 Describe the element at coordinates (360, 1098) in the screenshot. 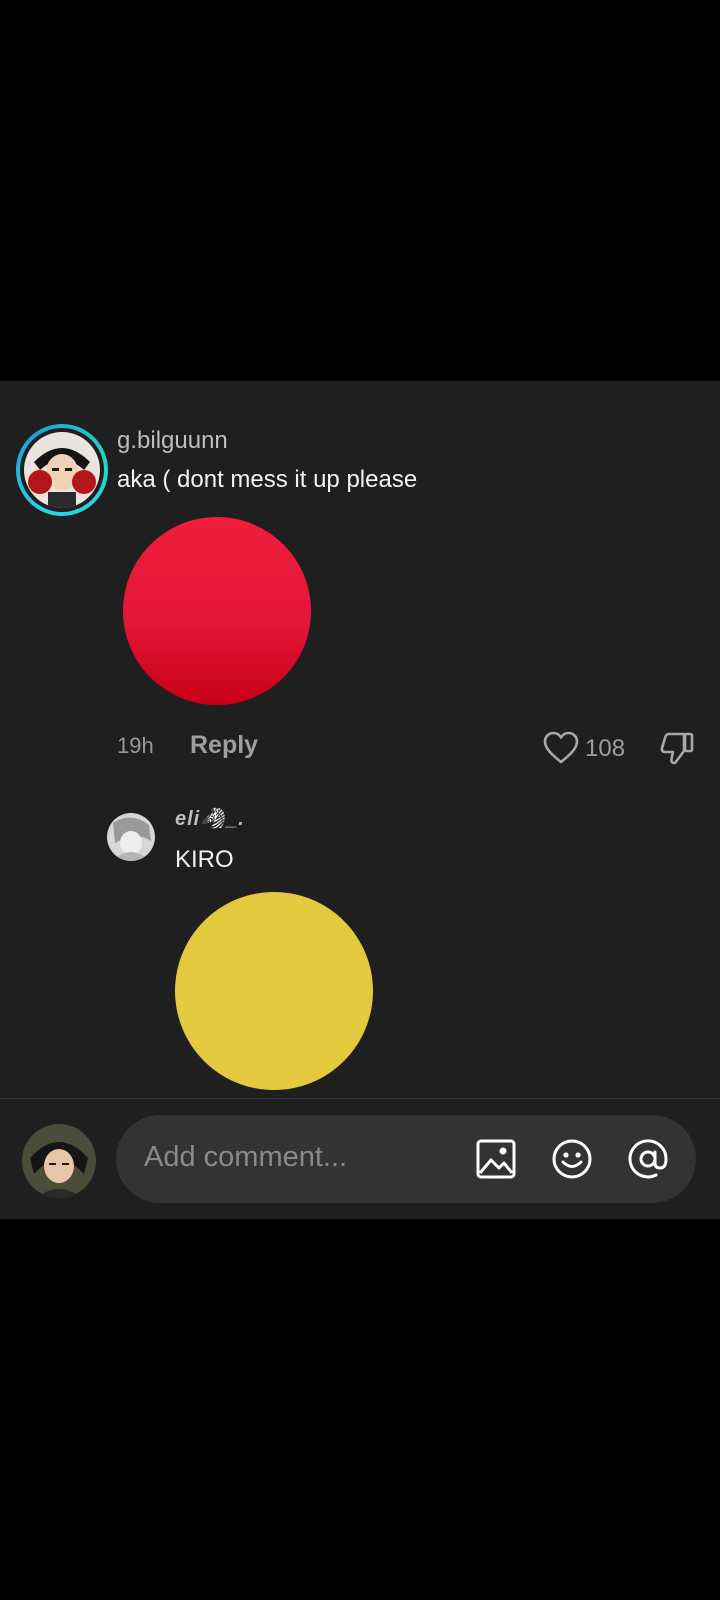

I see `divider` at that location.